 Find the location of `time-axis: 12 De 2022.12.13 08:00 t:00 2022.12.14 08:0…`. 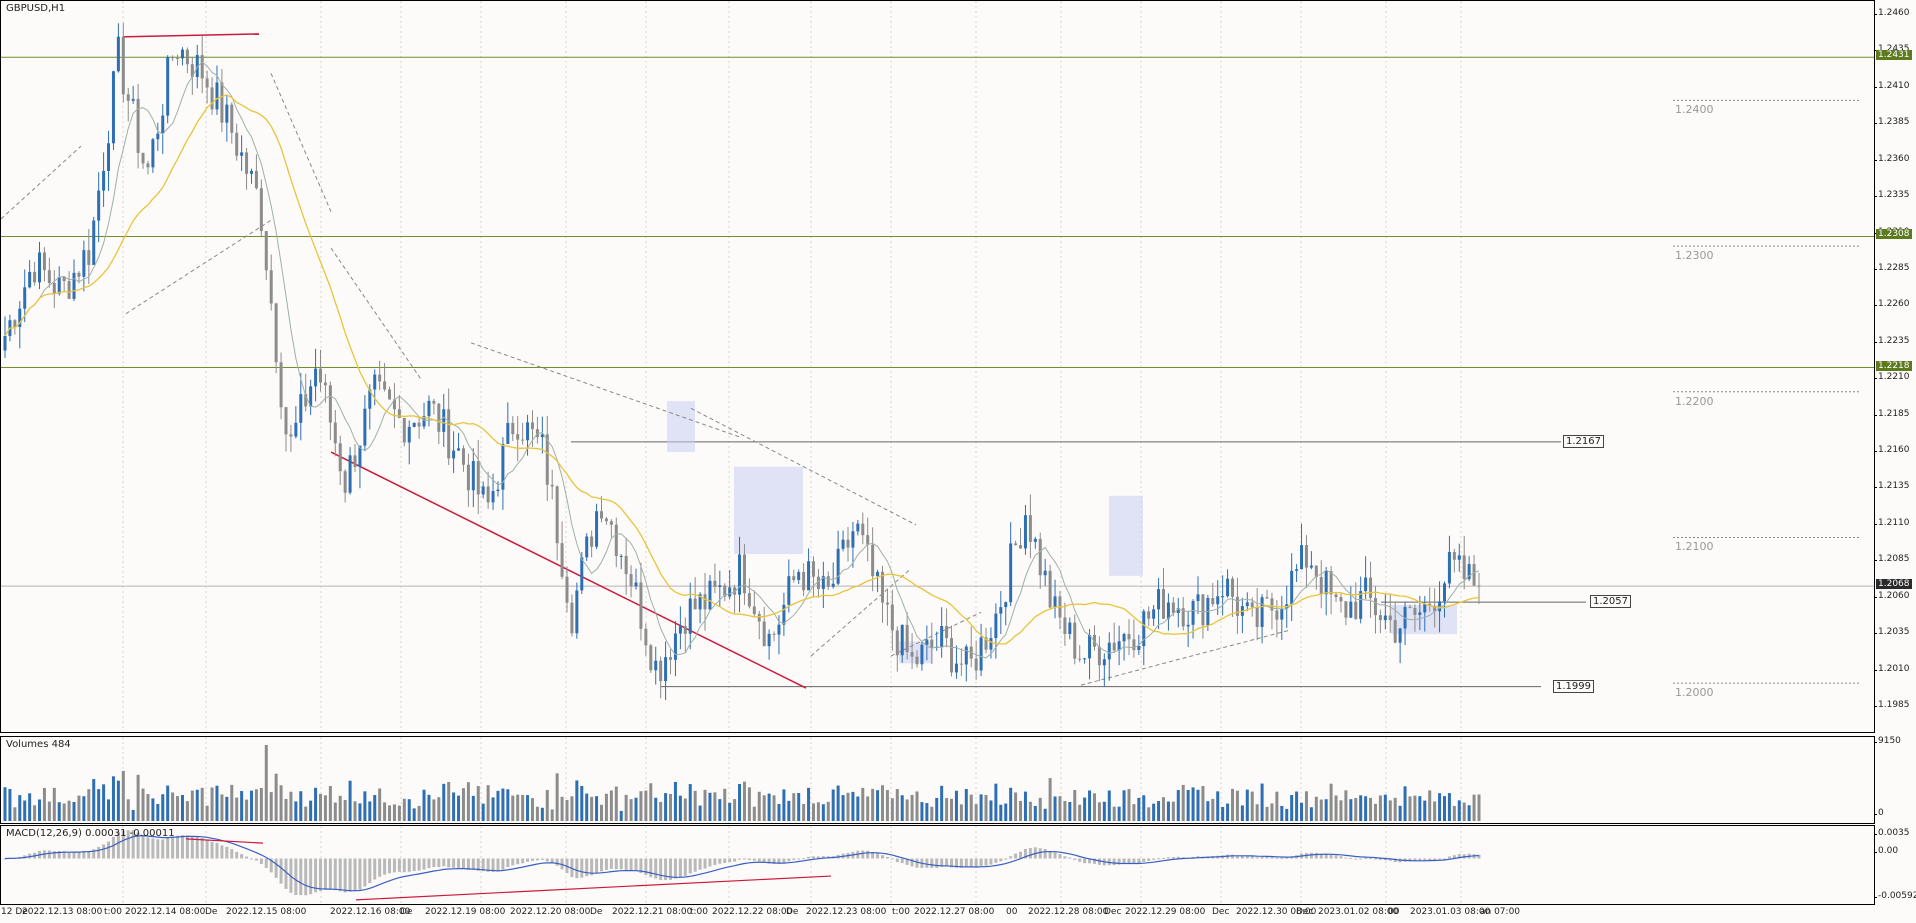

time-axis: 12 De 2022.12.13 08:00 t:00 2022.12.14 08:0… is located at coordinates (937, 914).